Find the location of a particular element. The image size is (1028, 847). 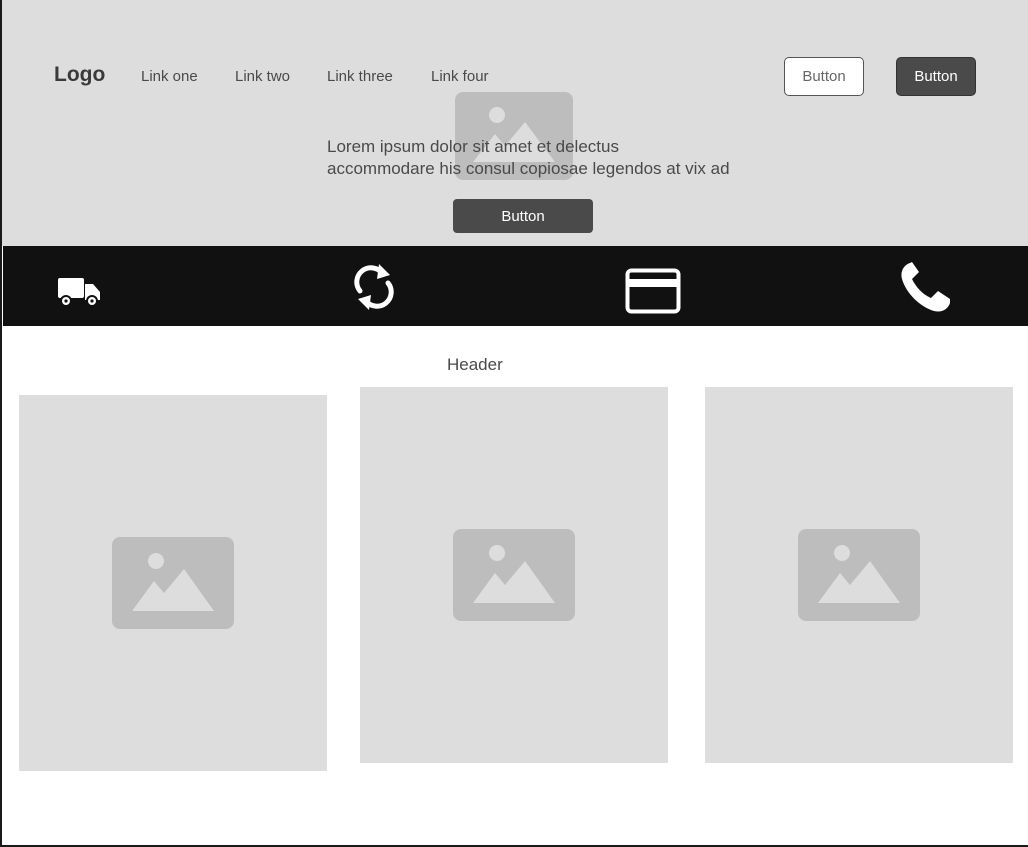

feature-bar is located at coordinates (515, 286).